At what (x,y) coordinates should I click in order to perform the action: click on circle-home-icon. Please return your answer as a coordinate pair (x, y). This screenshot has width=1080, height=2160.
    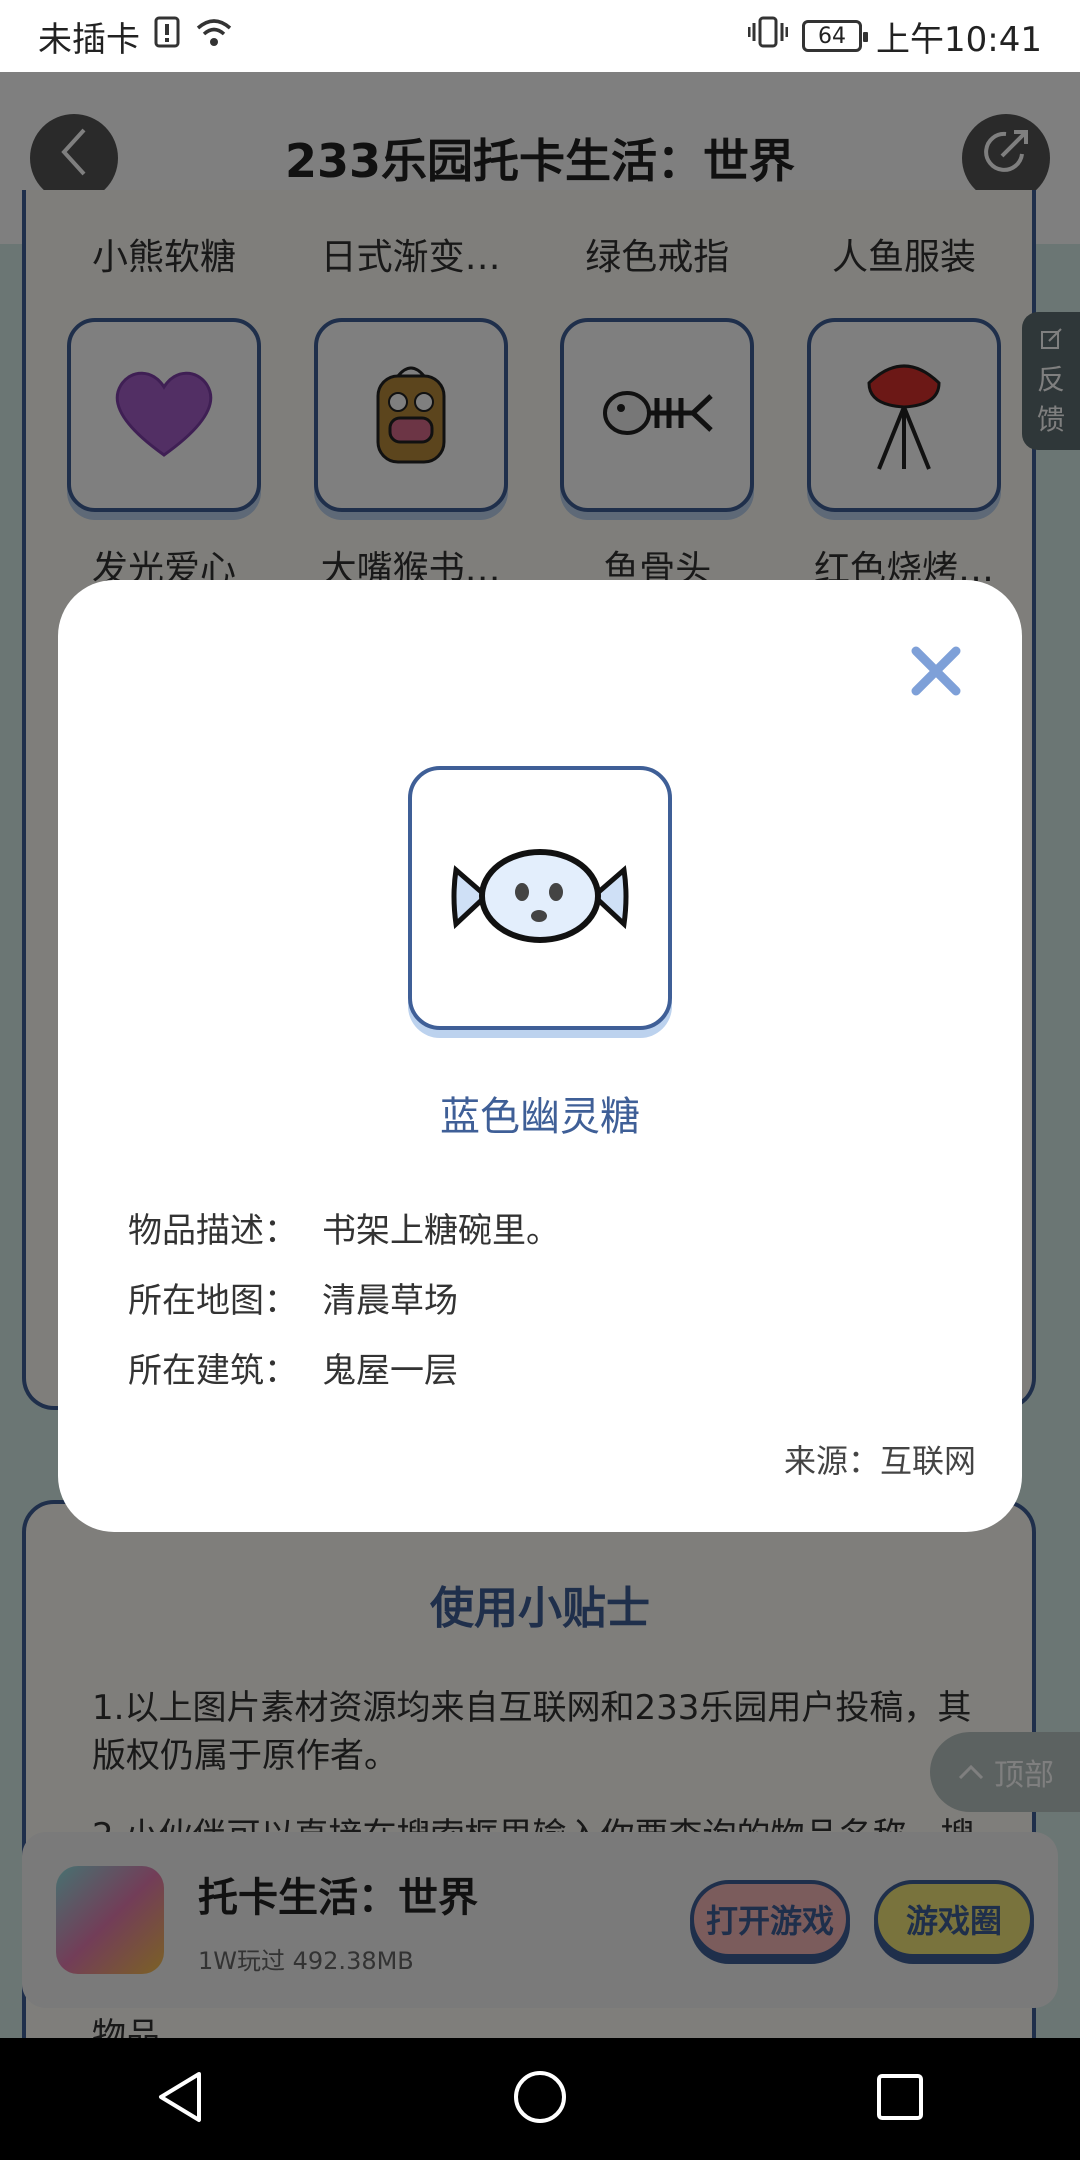
    Looking at the image, I should click on (540, 2099).